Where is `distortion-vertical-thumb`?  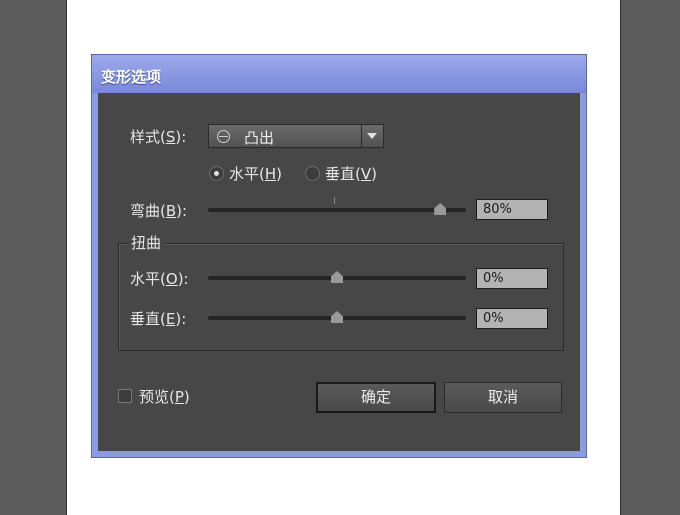 distortion-vertical-thumb is located at coordinates (337, 317).